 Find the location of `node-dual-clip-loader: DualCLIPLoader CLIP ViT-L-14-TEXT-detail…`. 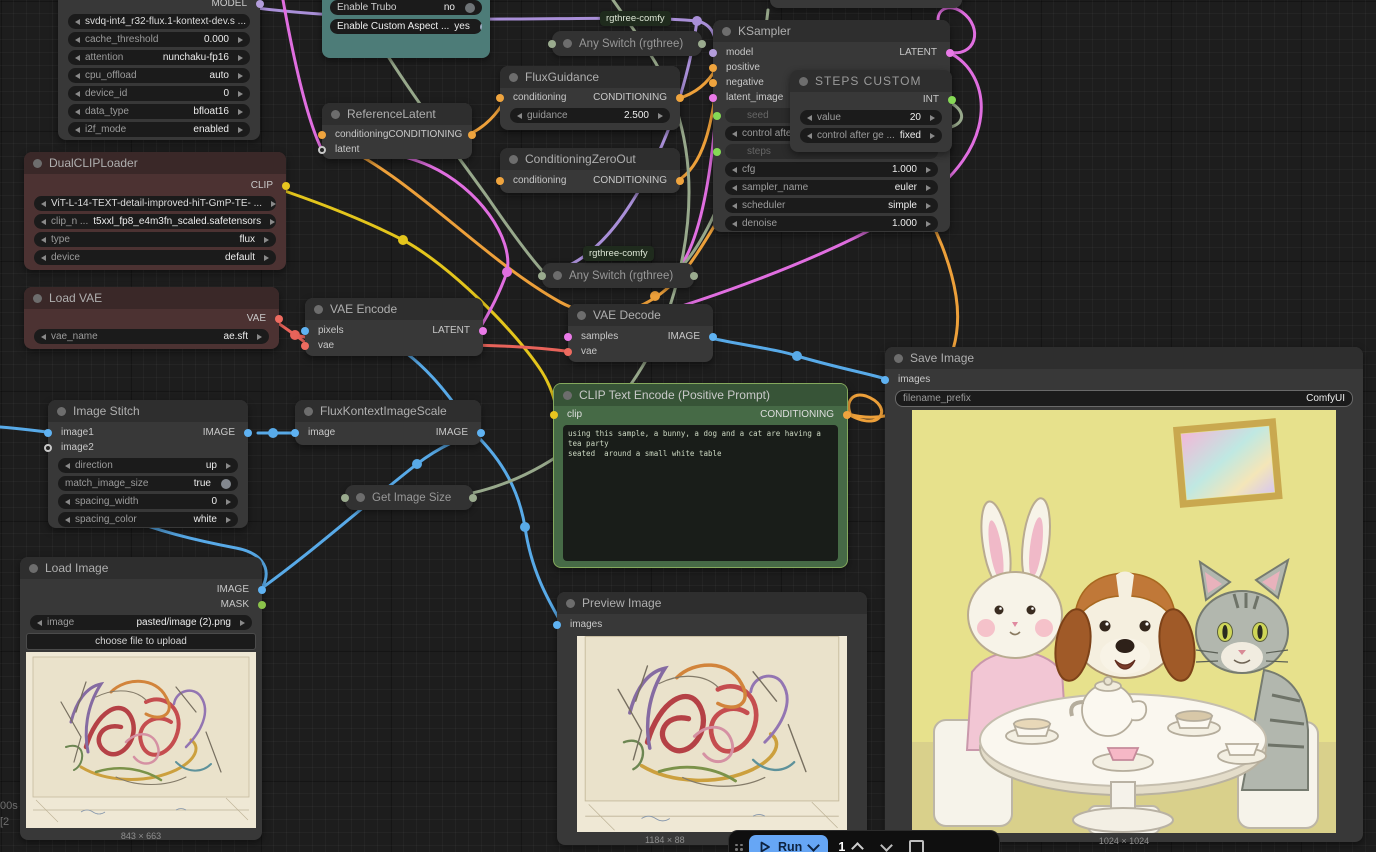

node-dual-clip-loader: DualCLIPLoader CLIP ViT-L-14-TEXT-detail… is located at coordinates (157, 211).